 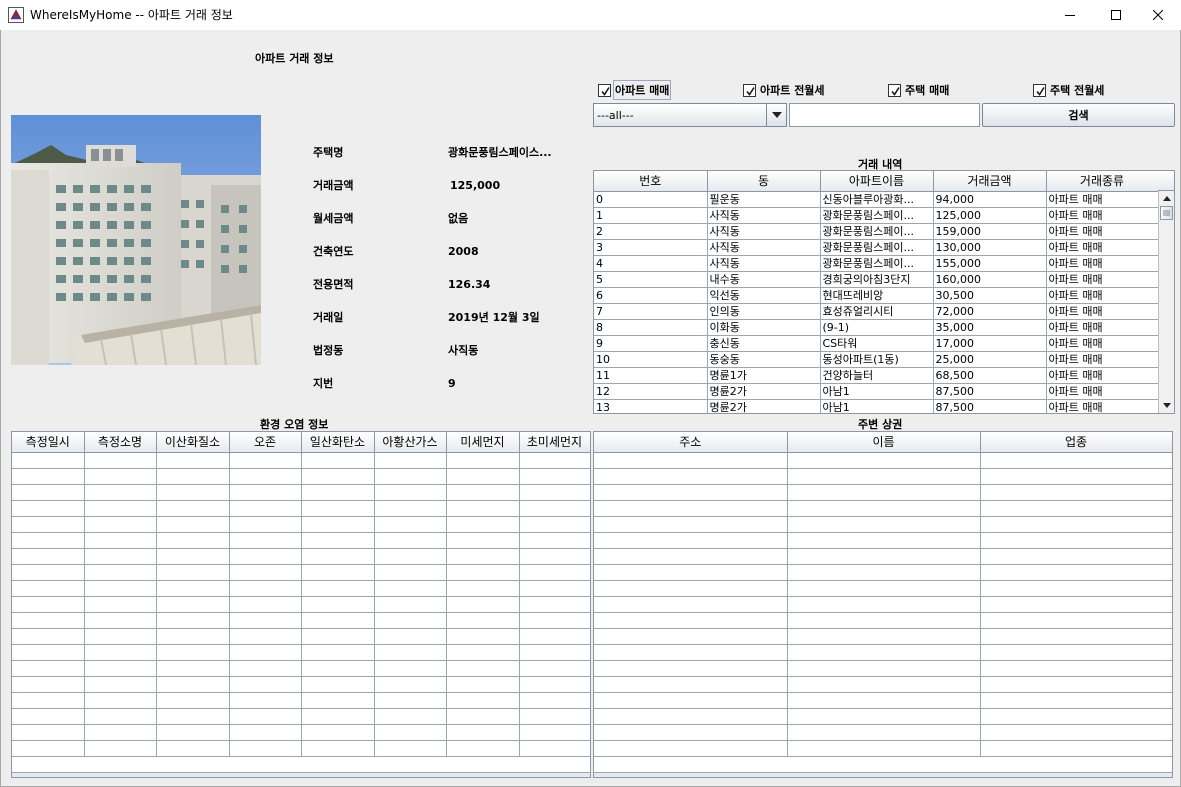 I want to click on table-cell: 효성쥬얼리시티, so click(x=876, y=311).